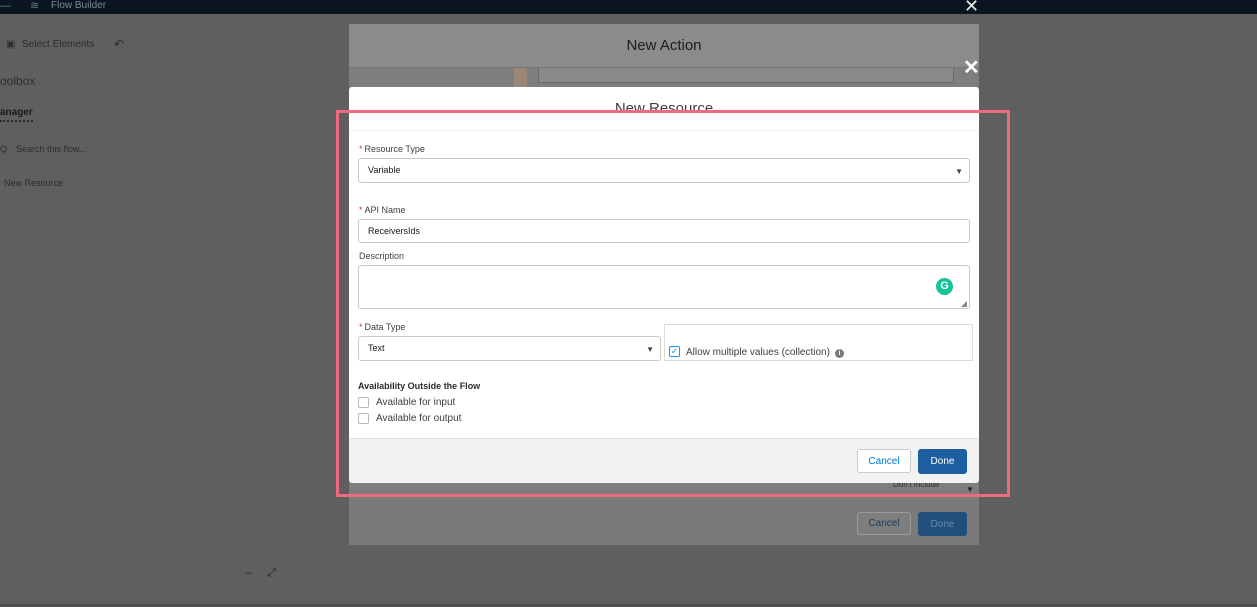 This screenshot has height=607, width=1257. I want to click on app-title: Flow Builder, so click(79, 5).